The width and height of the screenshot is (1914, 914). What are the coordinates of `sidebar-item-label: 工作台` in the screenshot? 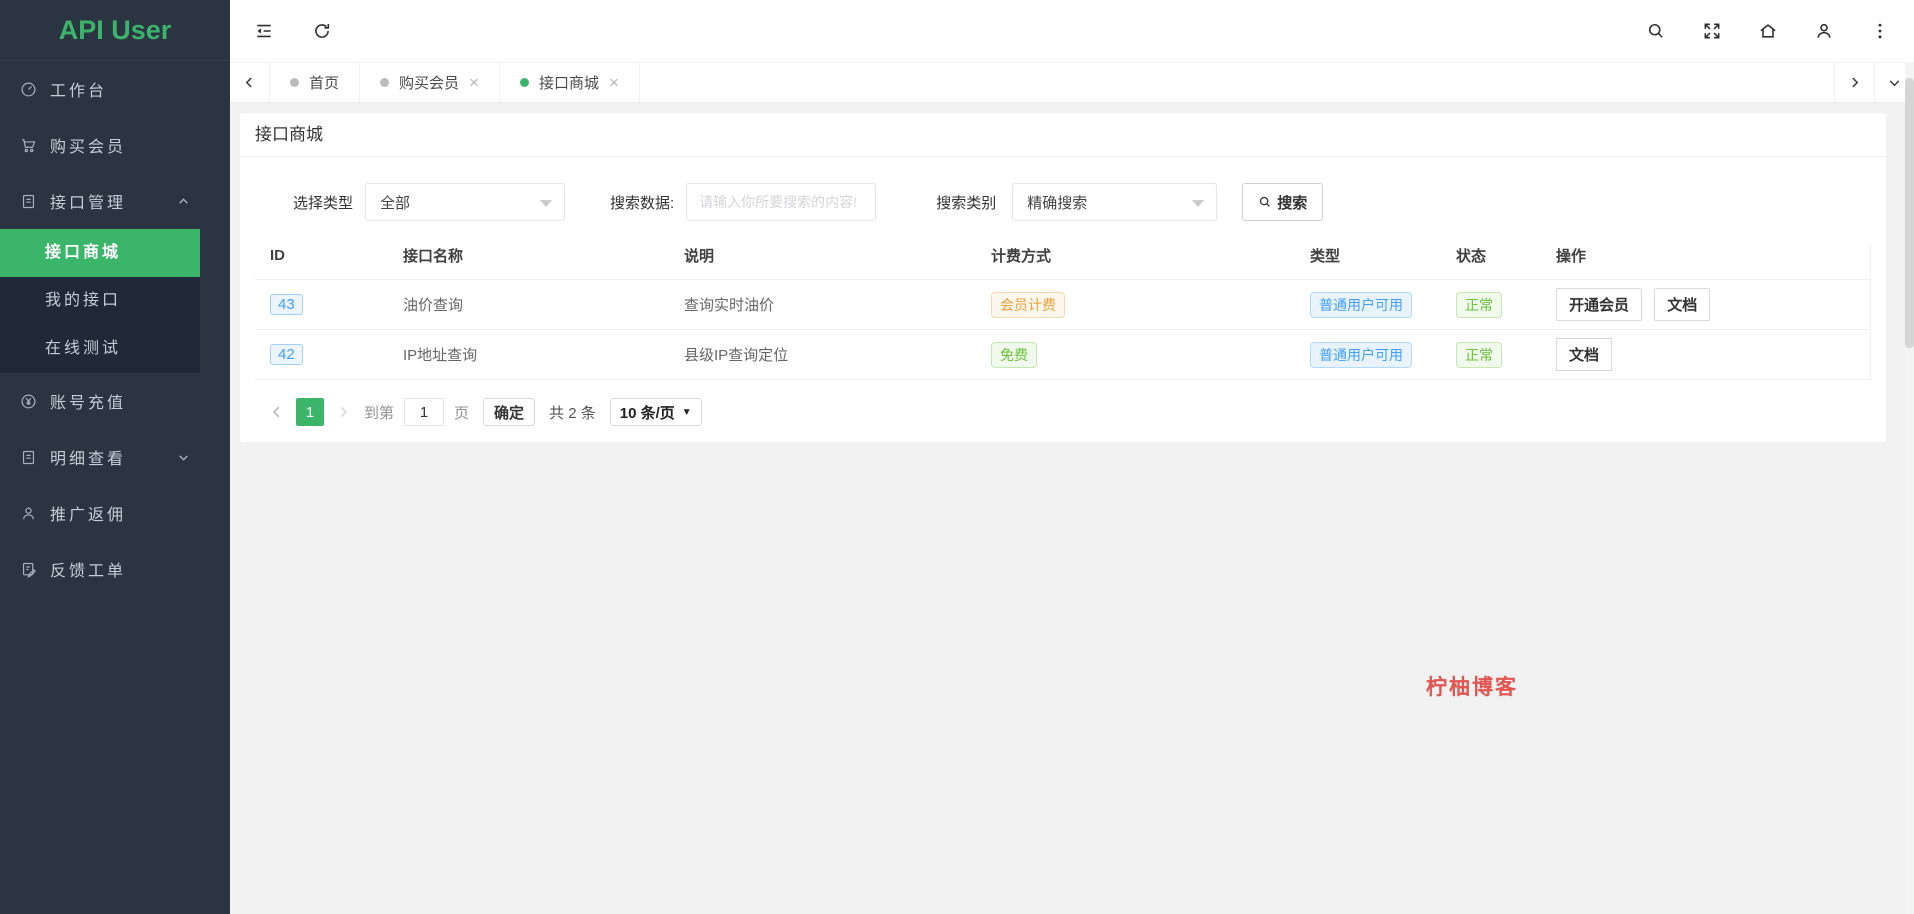 It's located at (79, 91).